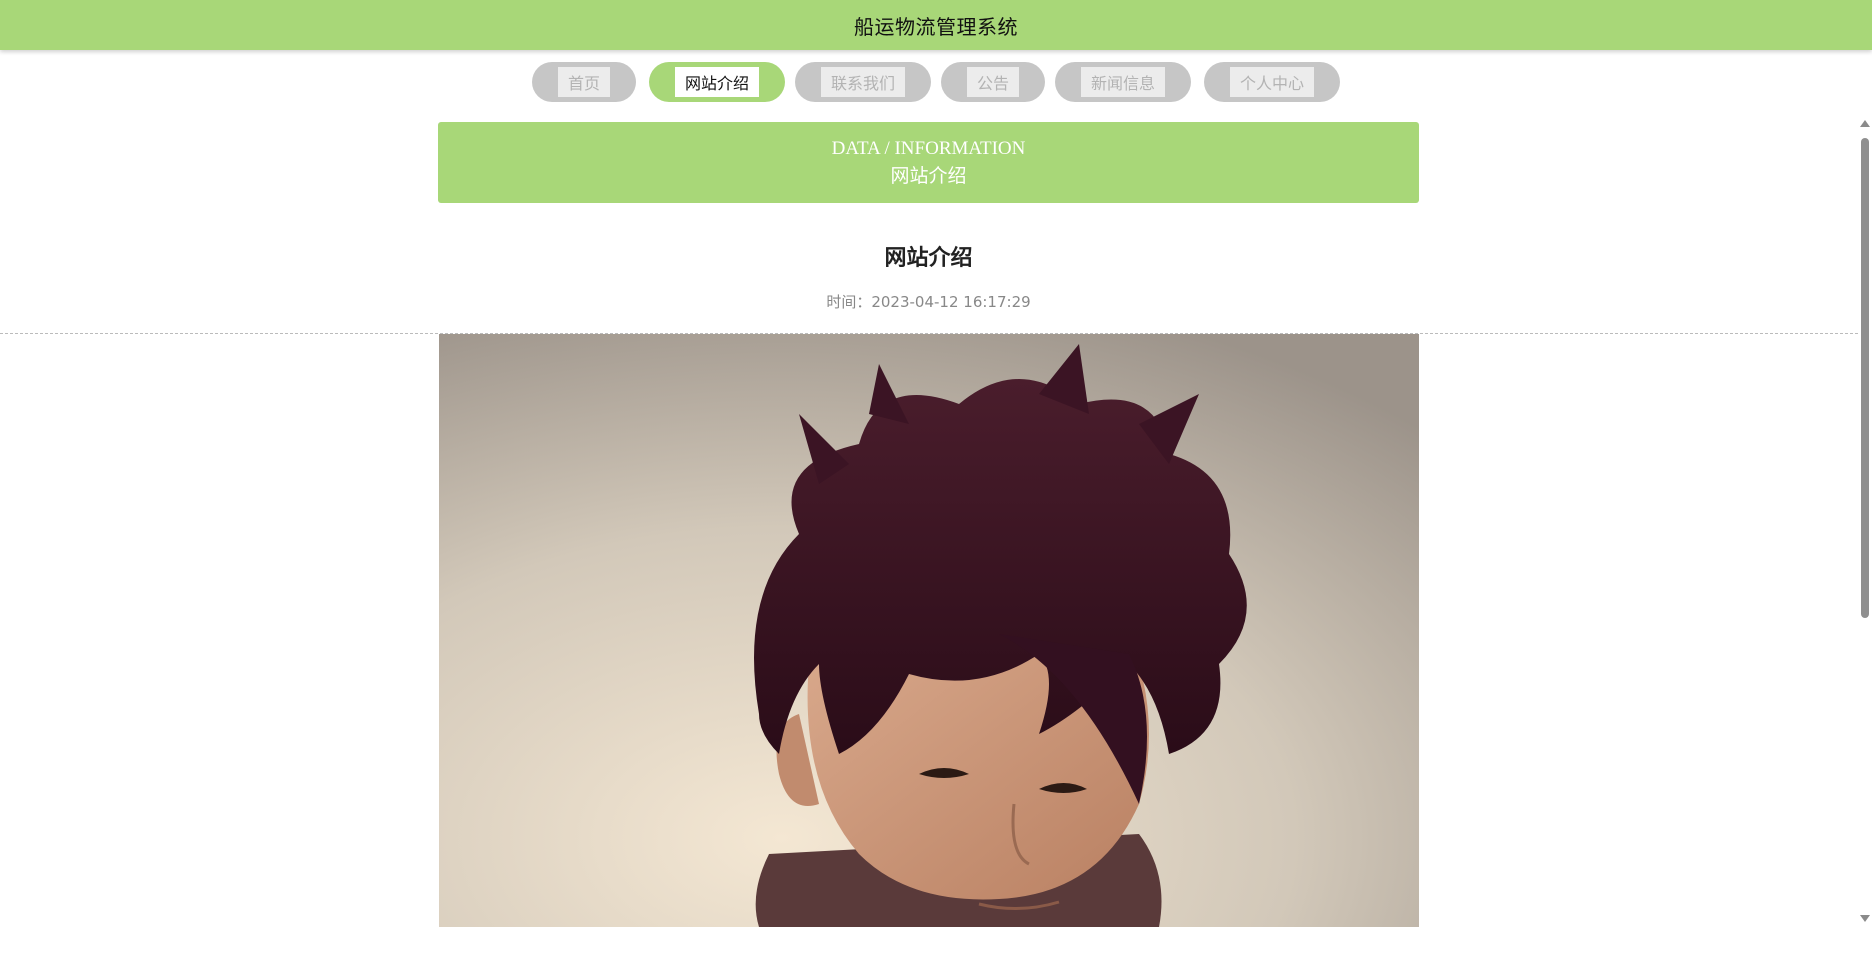 The image size is (1872, 958). I want to click on main-nav: 首页 网站介绍 联系我们 公告 新闻信息 个人中心, so click(936, 82).